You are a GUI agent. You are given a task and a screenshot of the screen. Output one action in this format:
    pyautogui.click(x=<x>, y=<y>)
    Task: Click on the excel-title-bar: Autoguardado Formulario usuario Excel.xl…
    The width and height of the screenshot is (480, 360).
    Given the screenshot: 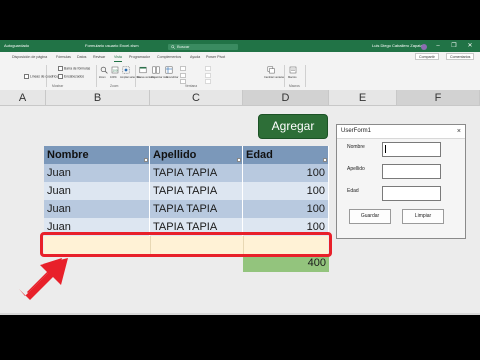 What is the action you would take?
    pyautogui.click(x=240, y=46)
    